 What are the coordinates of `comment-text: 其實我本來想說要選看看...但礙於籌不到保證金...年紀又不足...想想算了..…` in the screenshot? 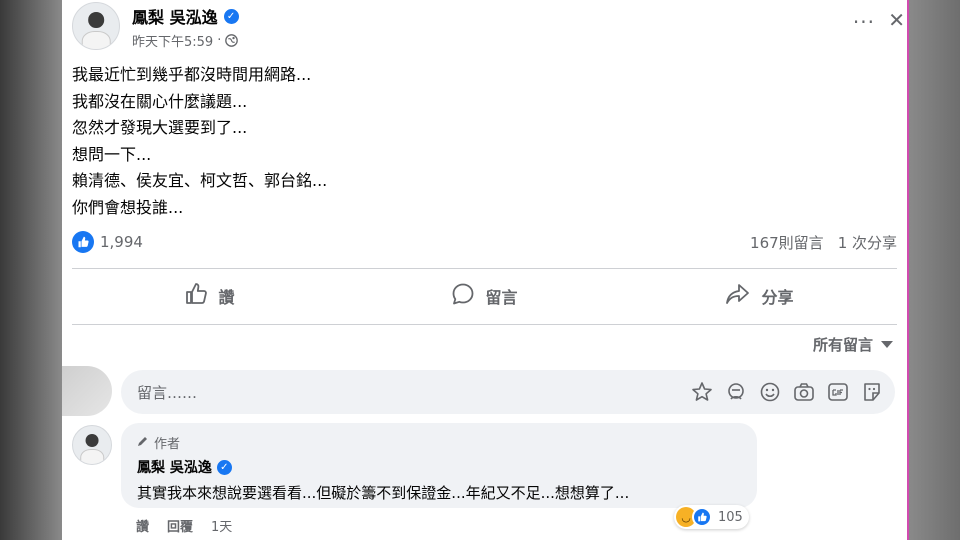 It's located at (383, 493).